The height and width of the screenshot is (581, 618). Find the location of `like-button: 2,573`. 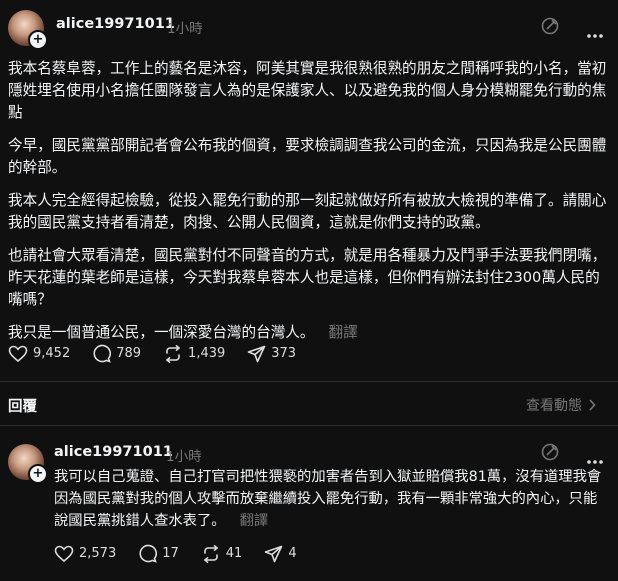

like-button: 2,573 is located at coordinates (85, 554).